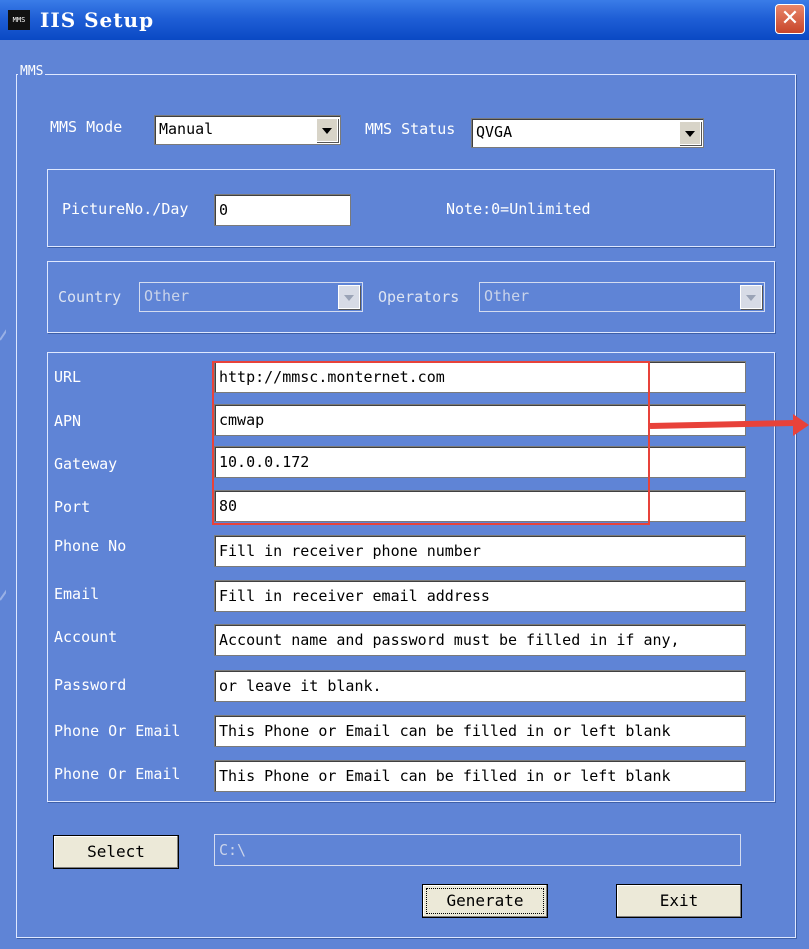  What do you see at coordinates (480, 596) in the screenshot?
I see `email-input: Fill in receiver email address` at bounding box center [480, 596].